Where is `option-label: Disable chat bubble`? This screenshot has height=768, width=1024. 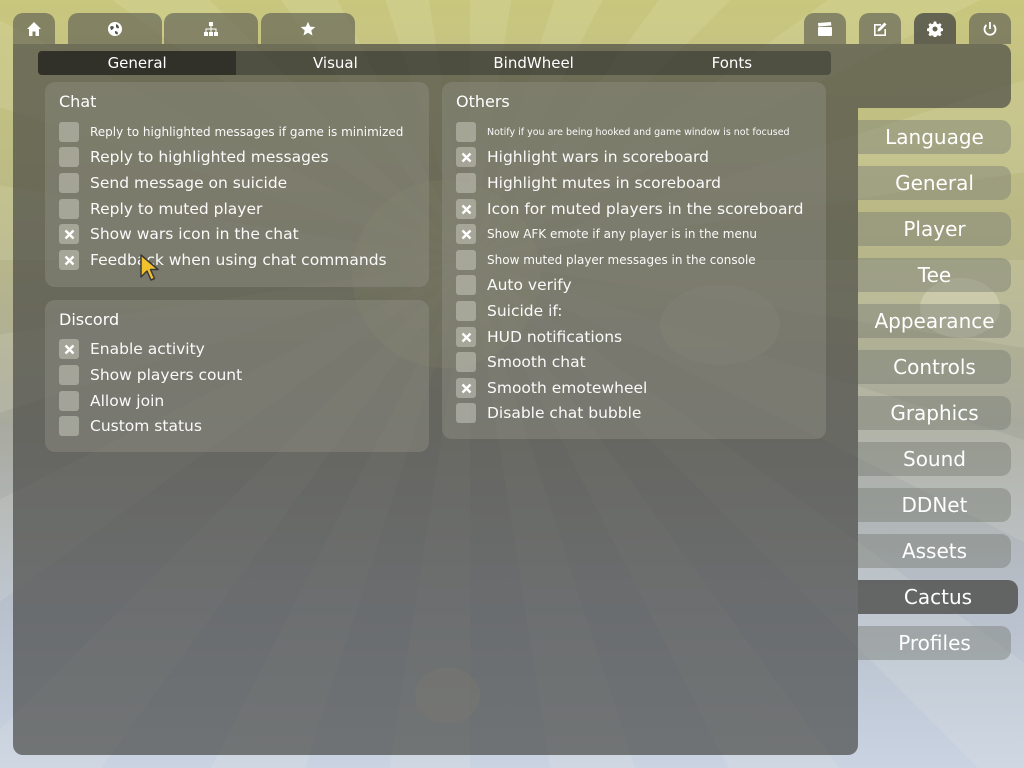 option-label: Disable chat bubble is located at coordinates (564, 413).